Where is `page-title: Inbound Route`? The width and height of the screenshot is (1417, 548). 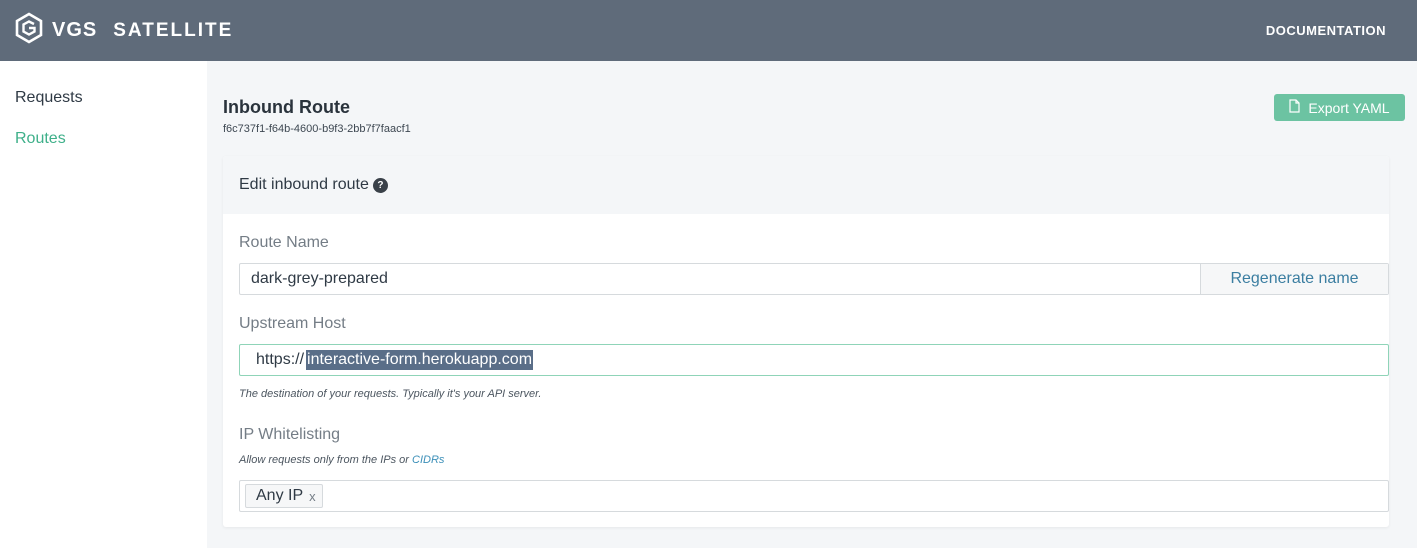 page-title: Inbound Route is located at coordinates (286, 107).